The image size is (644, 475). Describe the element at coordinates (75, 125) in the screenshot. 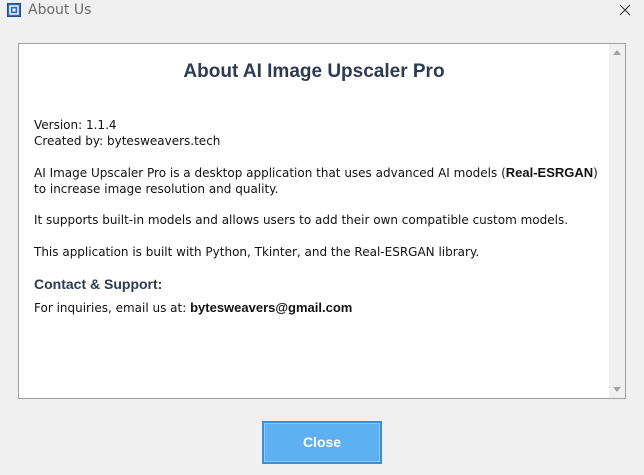

I see `version-text: Version: 1.1.4` at that location.